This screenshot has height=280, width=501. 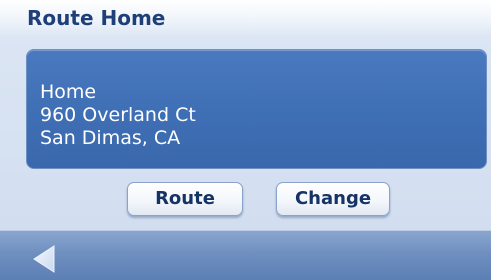 I want to click on address-street: 960 Overland Ct, so click(x=118, y=115).